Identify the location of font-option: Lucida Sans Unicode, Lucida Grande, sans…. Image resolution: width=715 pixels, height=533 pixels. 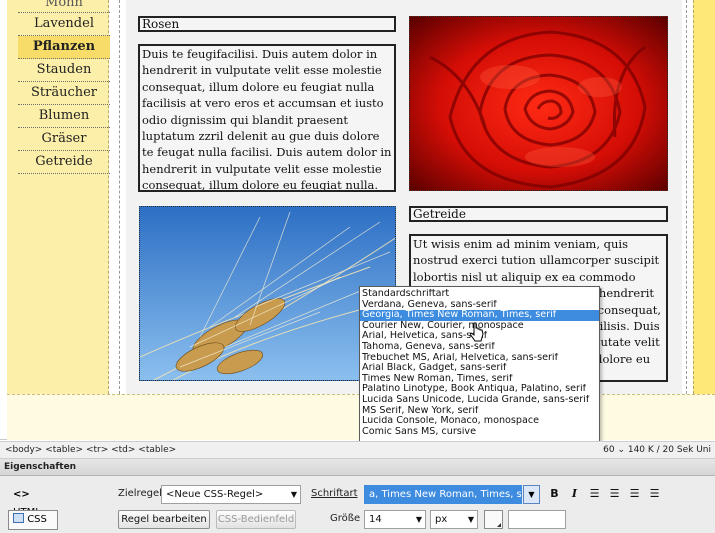
(479, 400).